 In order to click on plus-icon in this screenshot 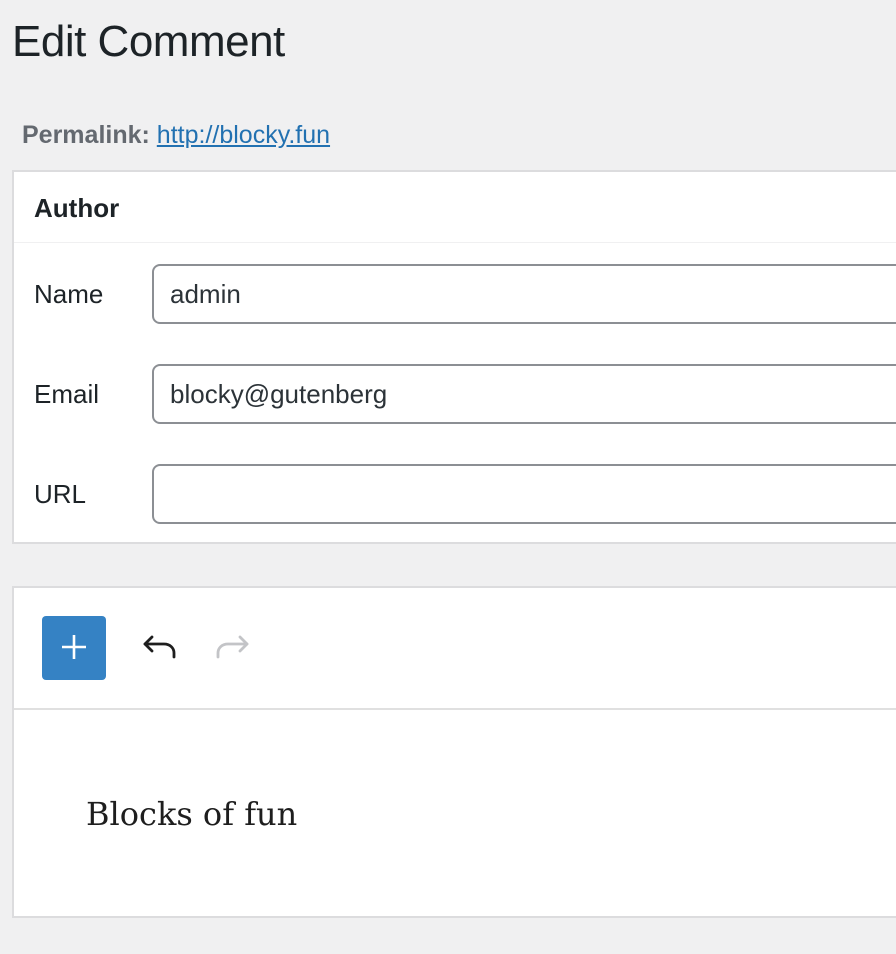, I will do `click(74, 648)`.